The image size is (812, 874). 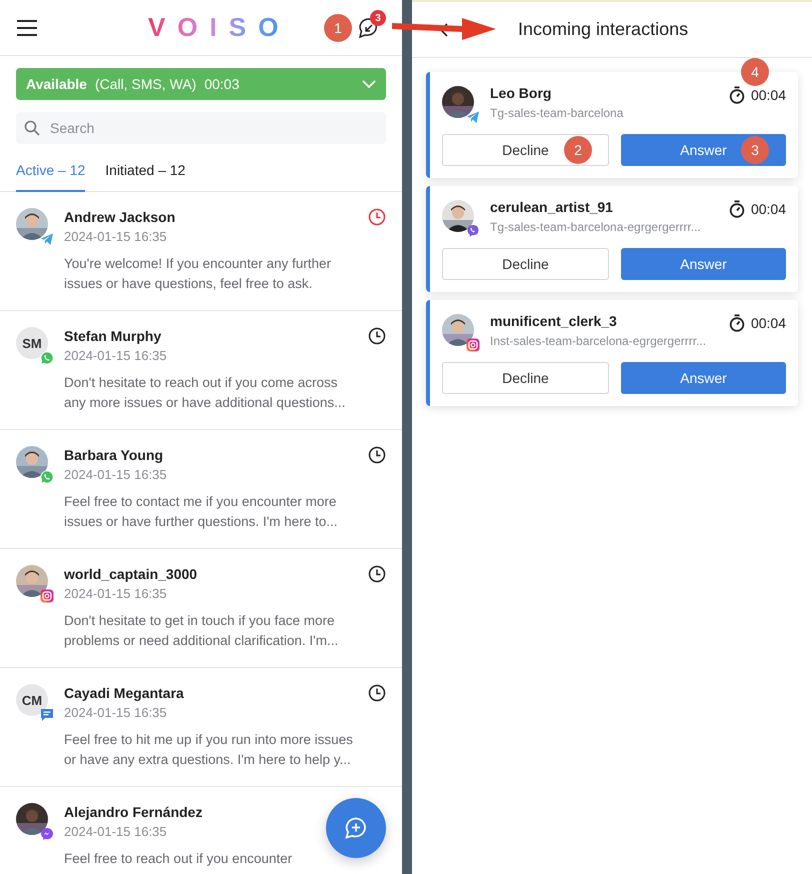 What do you see at coordinates (32, 128) in the screenshot?
I see `search-icon` at bounding box center [32, 128].